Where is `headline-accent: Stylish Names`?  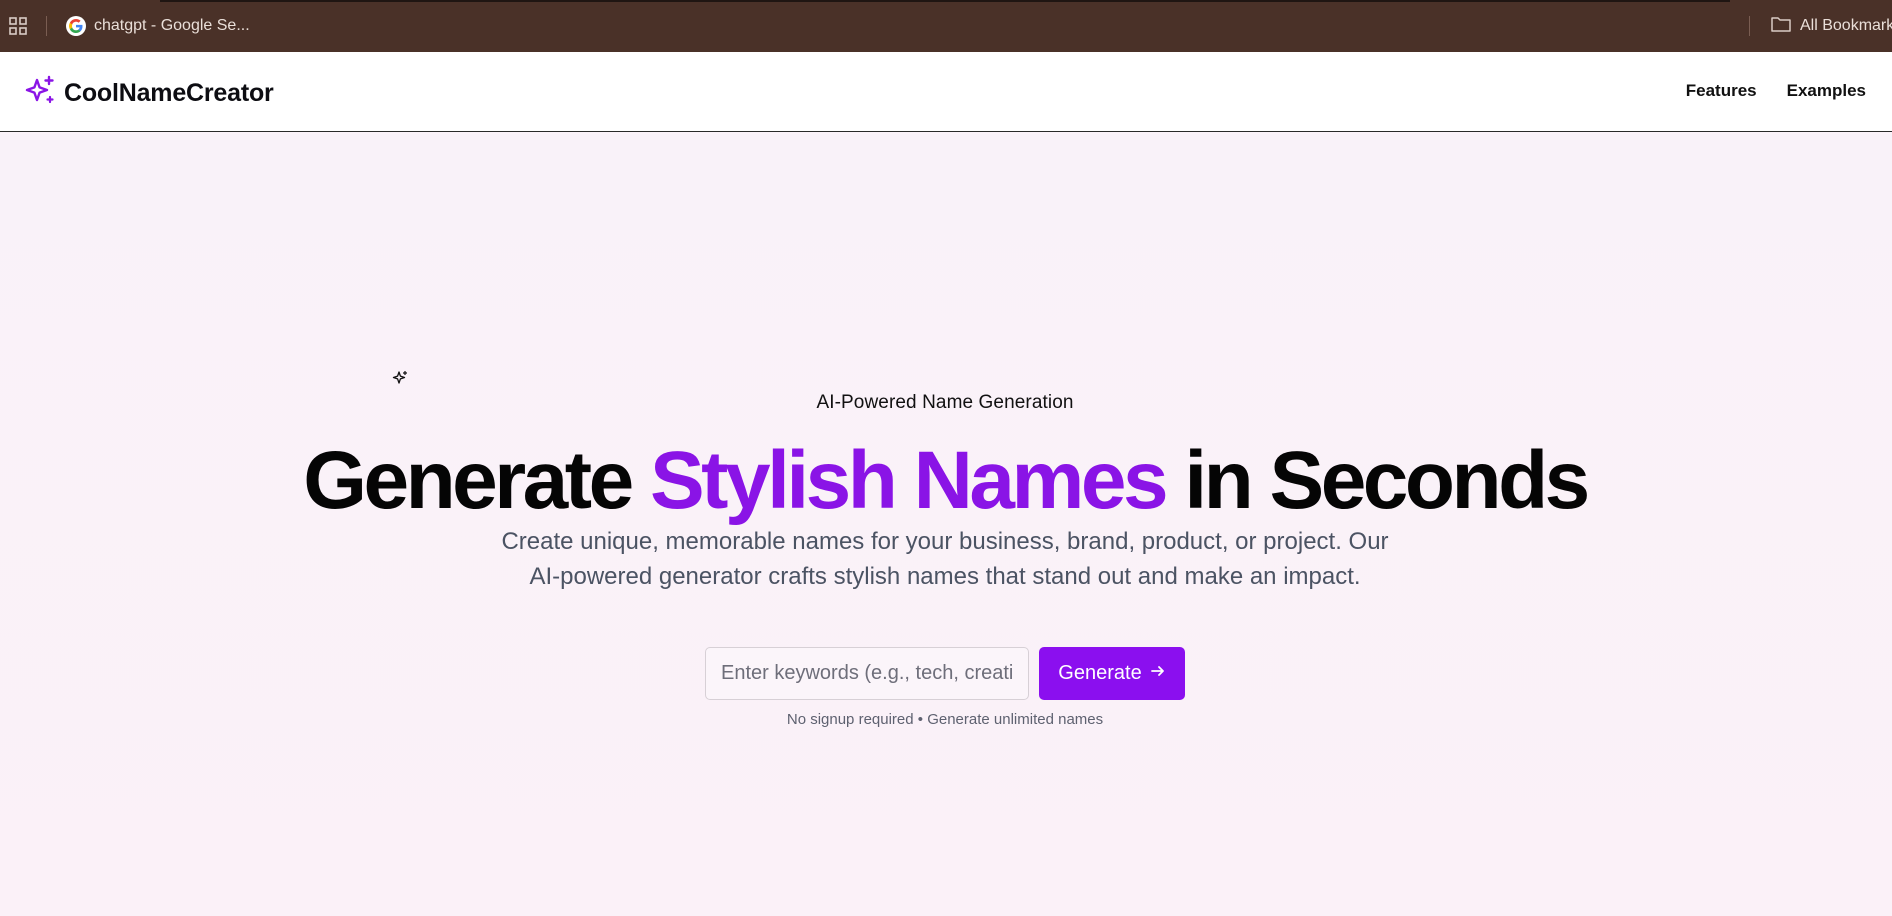
headline-accent: Stylish Names is located at coordinates (909, 480).